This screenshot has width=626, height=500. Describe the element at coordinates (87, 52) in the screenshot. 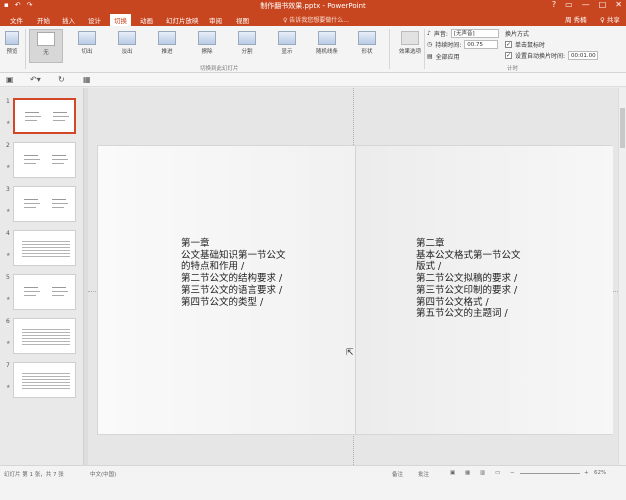

I see `transition-label: 切出` at that location.